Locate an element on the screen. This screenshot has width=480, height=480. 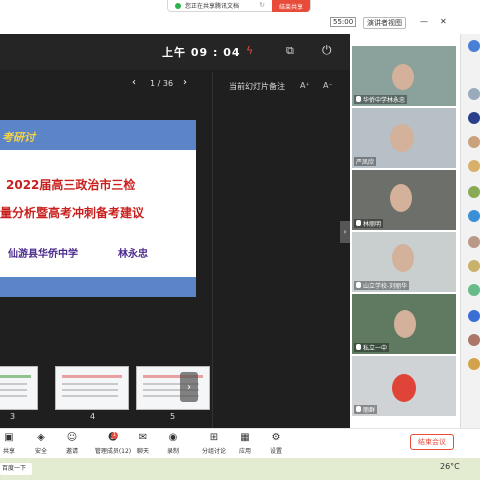
slide-banner-text: 考研讨 is located at coordinates (18, 137).